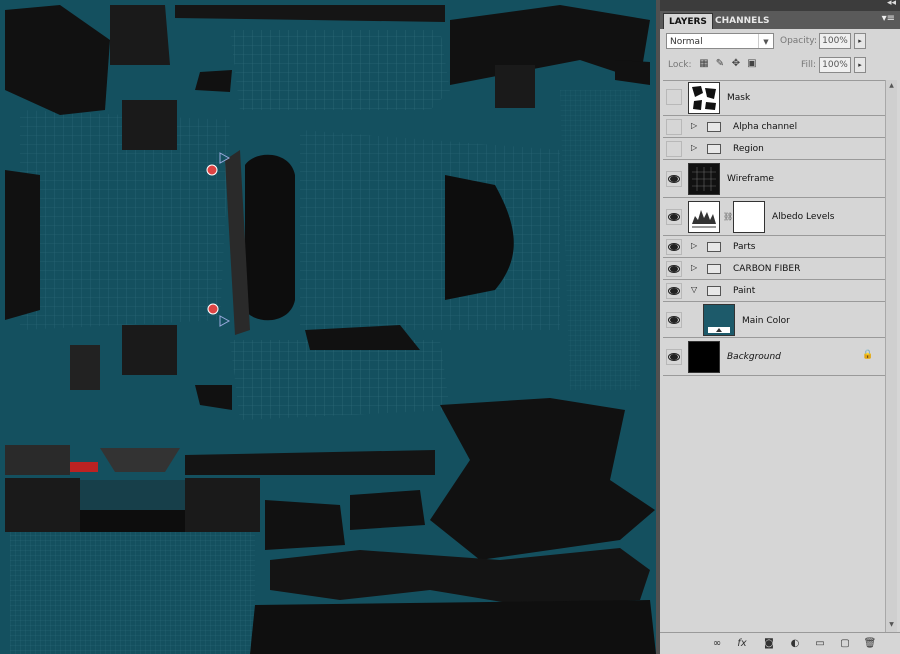 The height and width of the screenshot is (654, 900). Describe the element at coordinates (780, 643) in the screenshot. I see `layers-footer: ∞ fx ◙ ◐ ▭ ▢ 🗑` at that location.